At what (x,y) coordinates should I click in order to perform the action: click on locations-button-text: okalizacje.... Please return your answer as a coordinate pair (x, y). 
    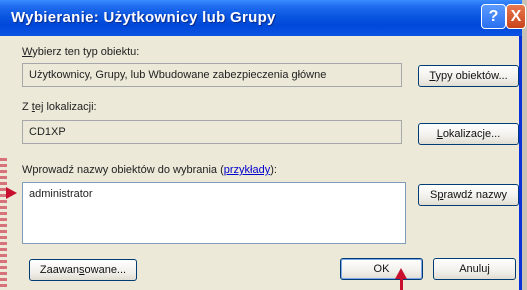
    Looking at the image, I should click on (471, 134).